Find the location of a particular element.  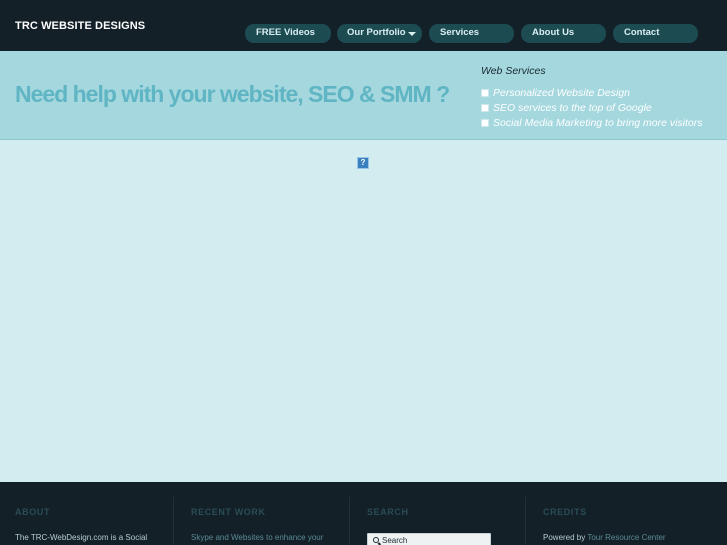

nav-free-videos: FREE Videos is located at coordinates (288, 33).